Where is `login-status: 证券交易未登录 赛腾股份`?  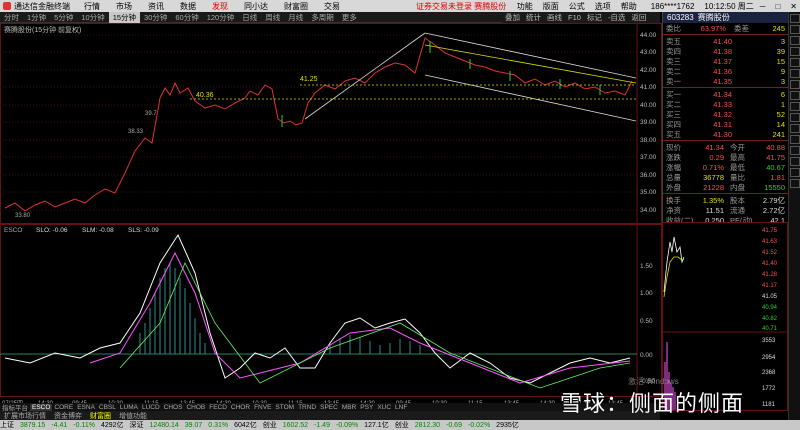
login-status: 证券交易未登录 赛腾股份 is located at coordinates (461, 6).